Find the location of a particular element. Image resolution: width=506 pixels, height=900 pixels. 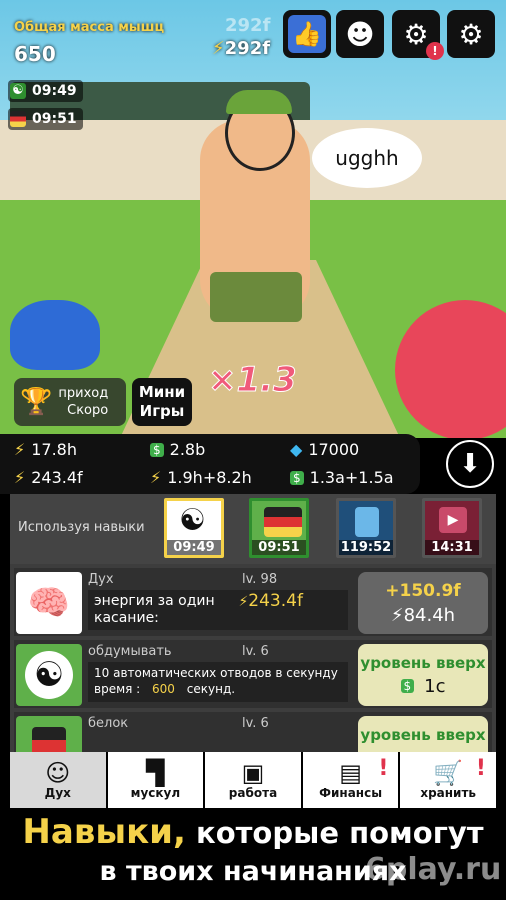

tab-label: хранить is located at coordinates (448, 793).